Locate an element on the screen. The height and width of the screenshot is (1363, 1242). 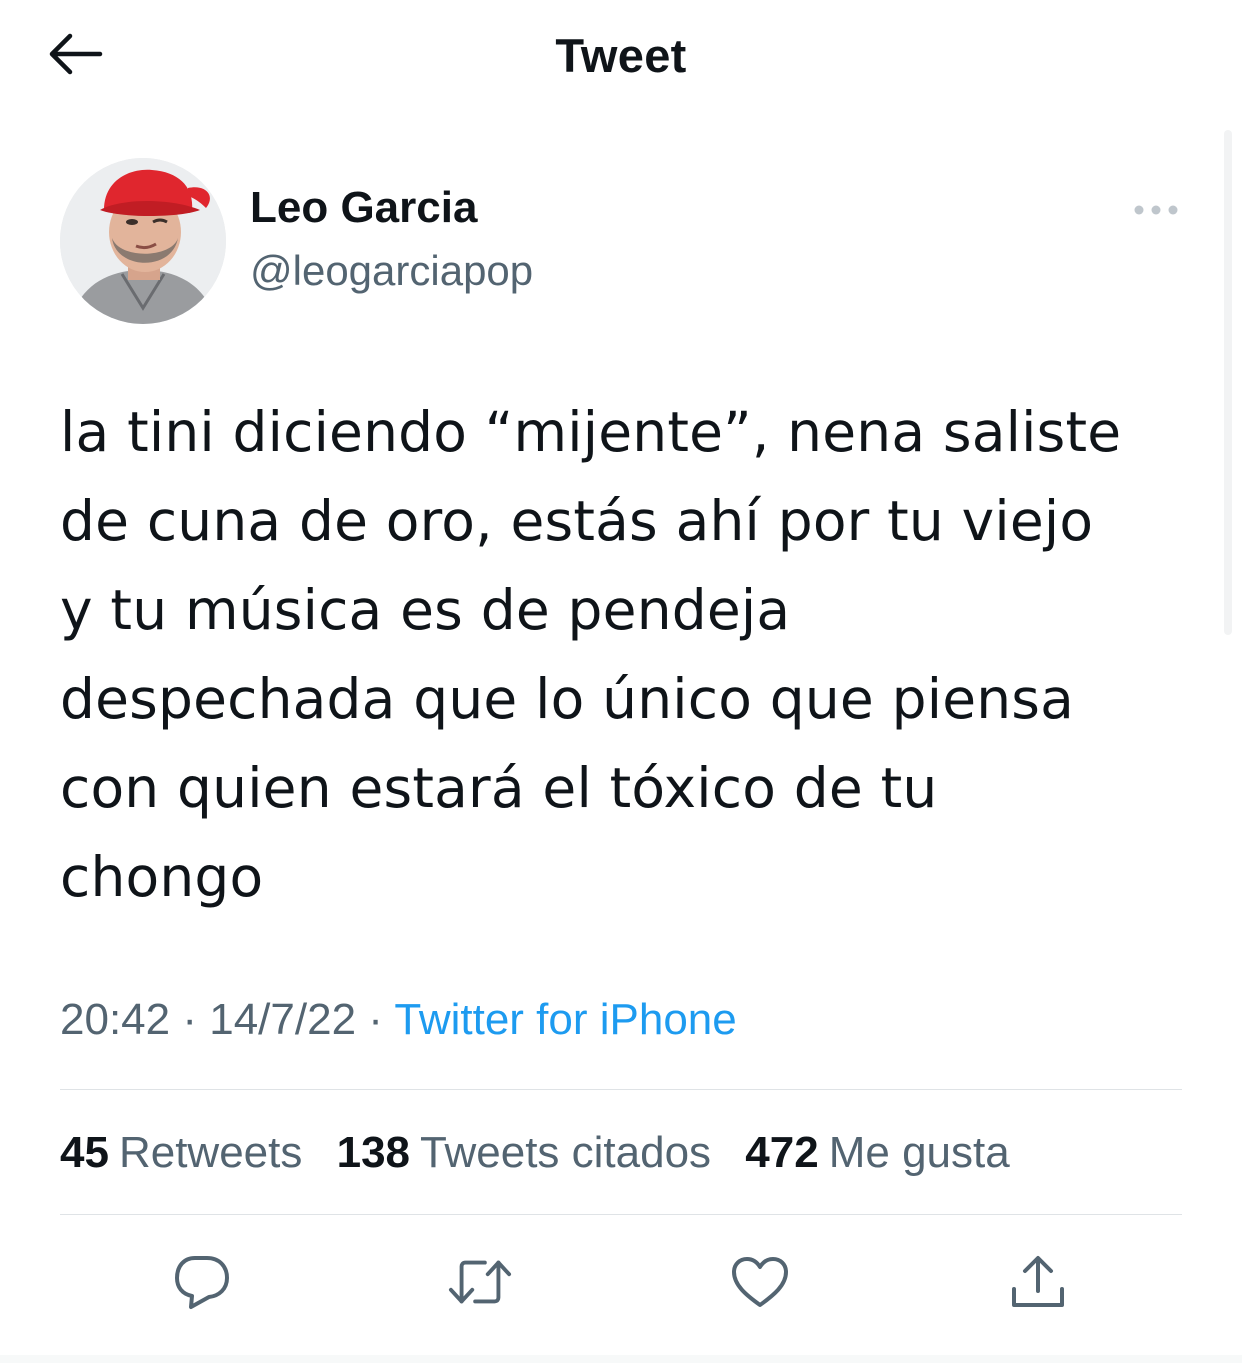
quote-tweets-count: 138 is located at coordinates (373, 1152).